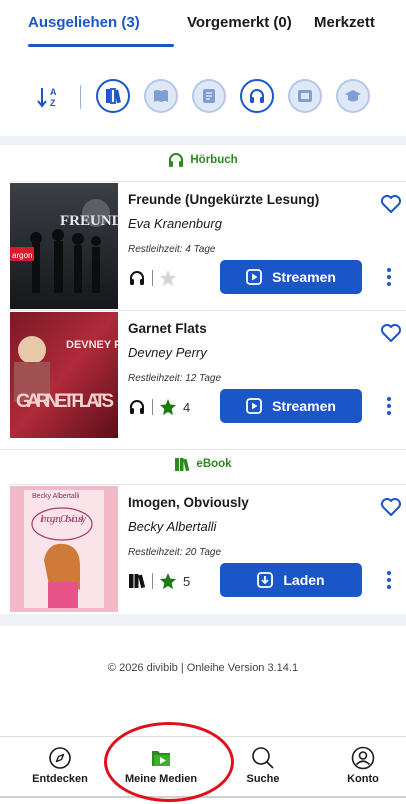 This screenshot has width=406, height=804. I want to click on filter-audiobook, so click(257, 96).